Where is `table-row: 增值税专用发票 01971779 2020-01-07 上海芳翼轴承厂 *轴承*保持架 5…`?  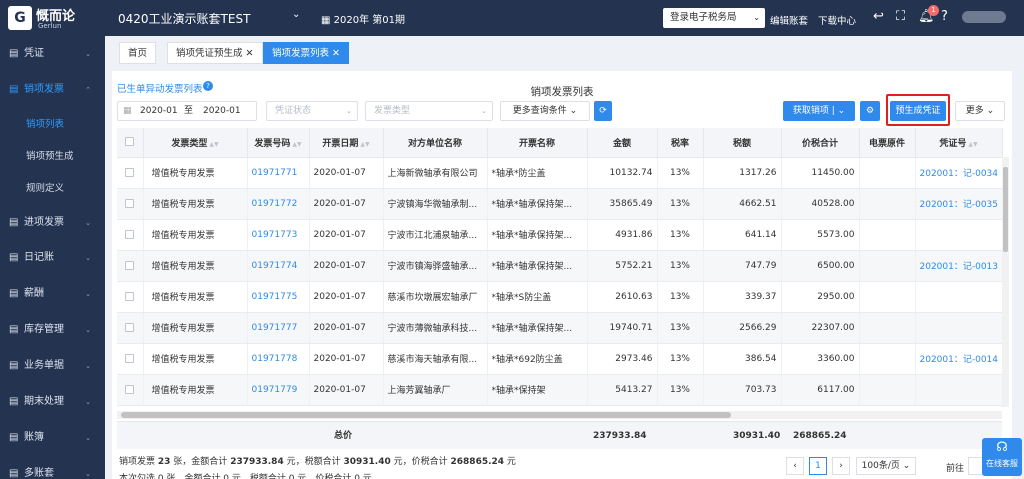 table-row: 增值税专用发票 01971779 2020-01-07 上海芳翼轴承厂 *轴承*保持架 5… is located at coordinates (560, 390).